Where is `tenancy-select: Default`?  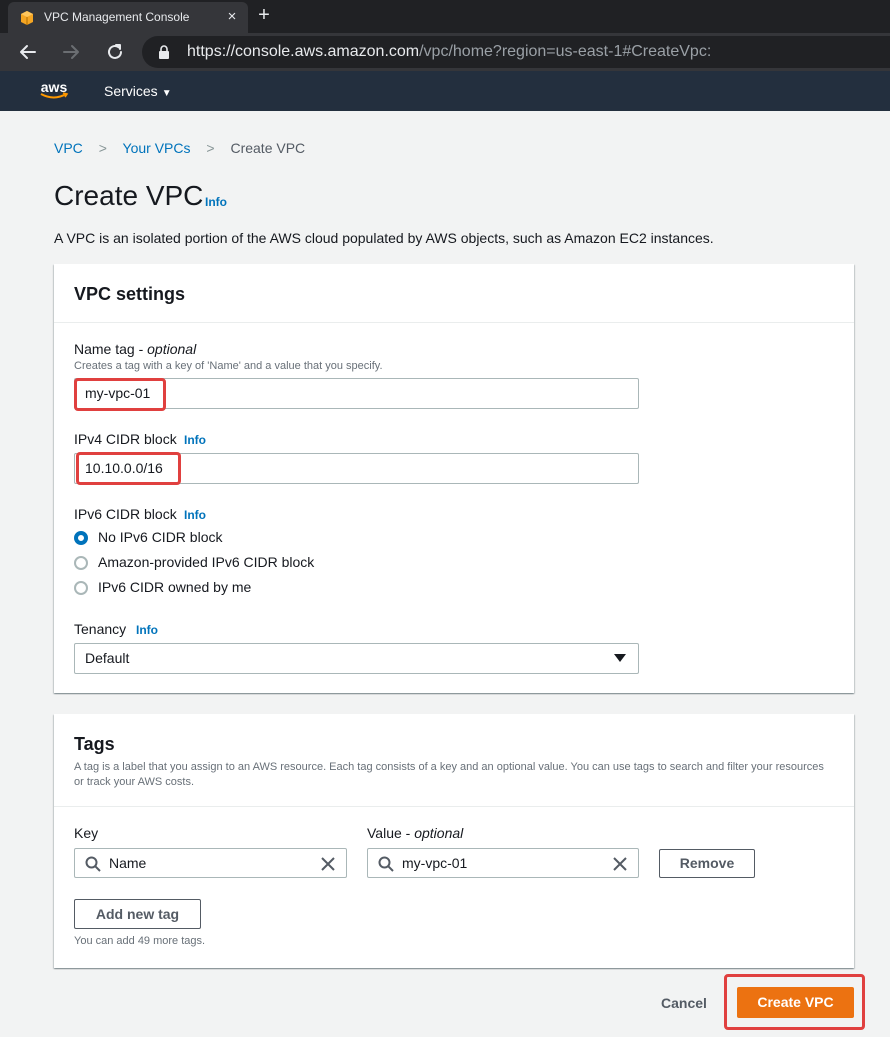
tenancy-select: Default is located at coordinates (356, 658).